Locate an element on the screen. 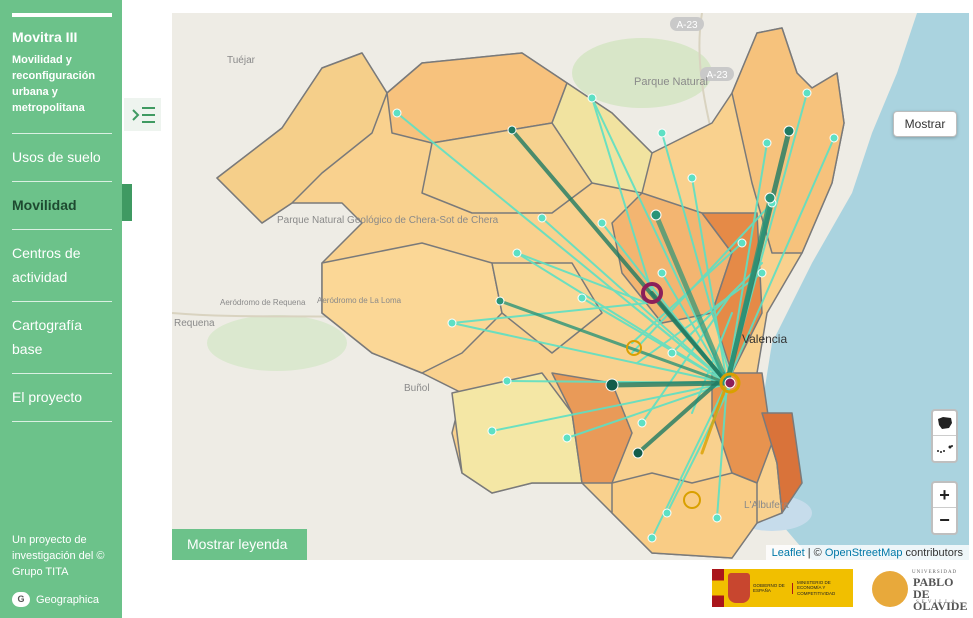  place-label: Valencia is located at coordinates (764, 339).